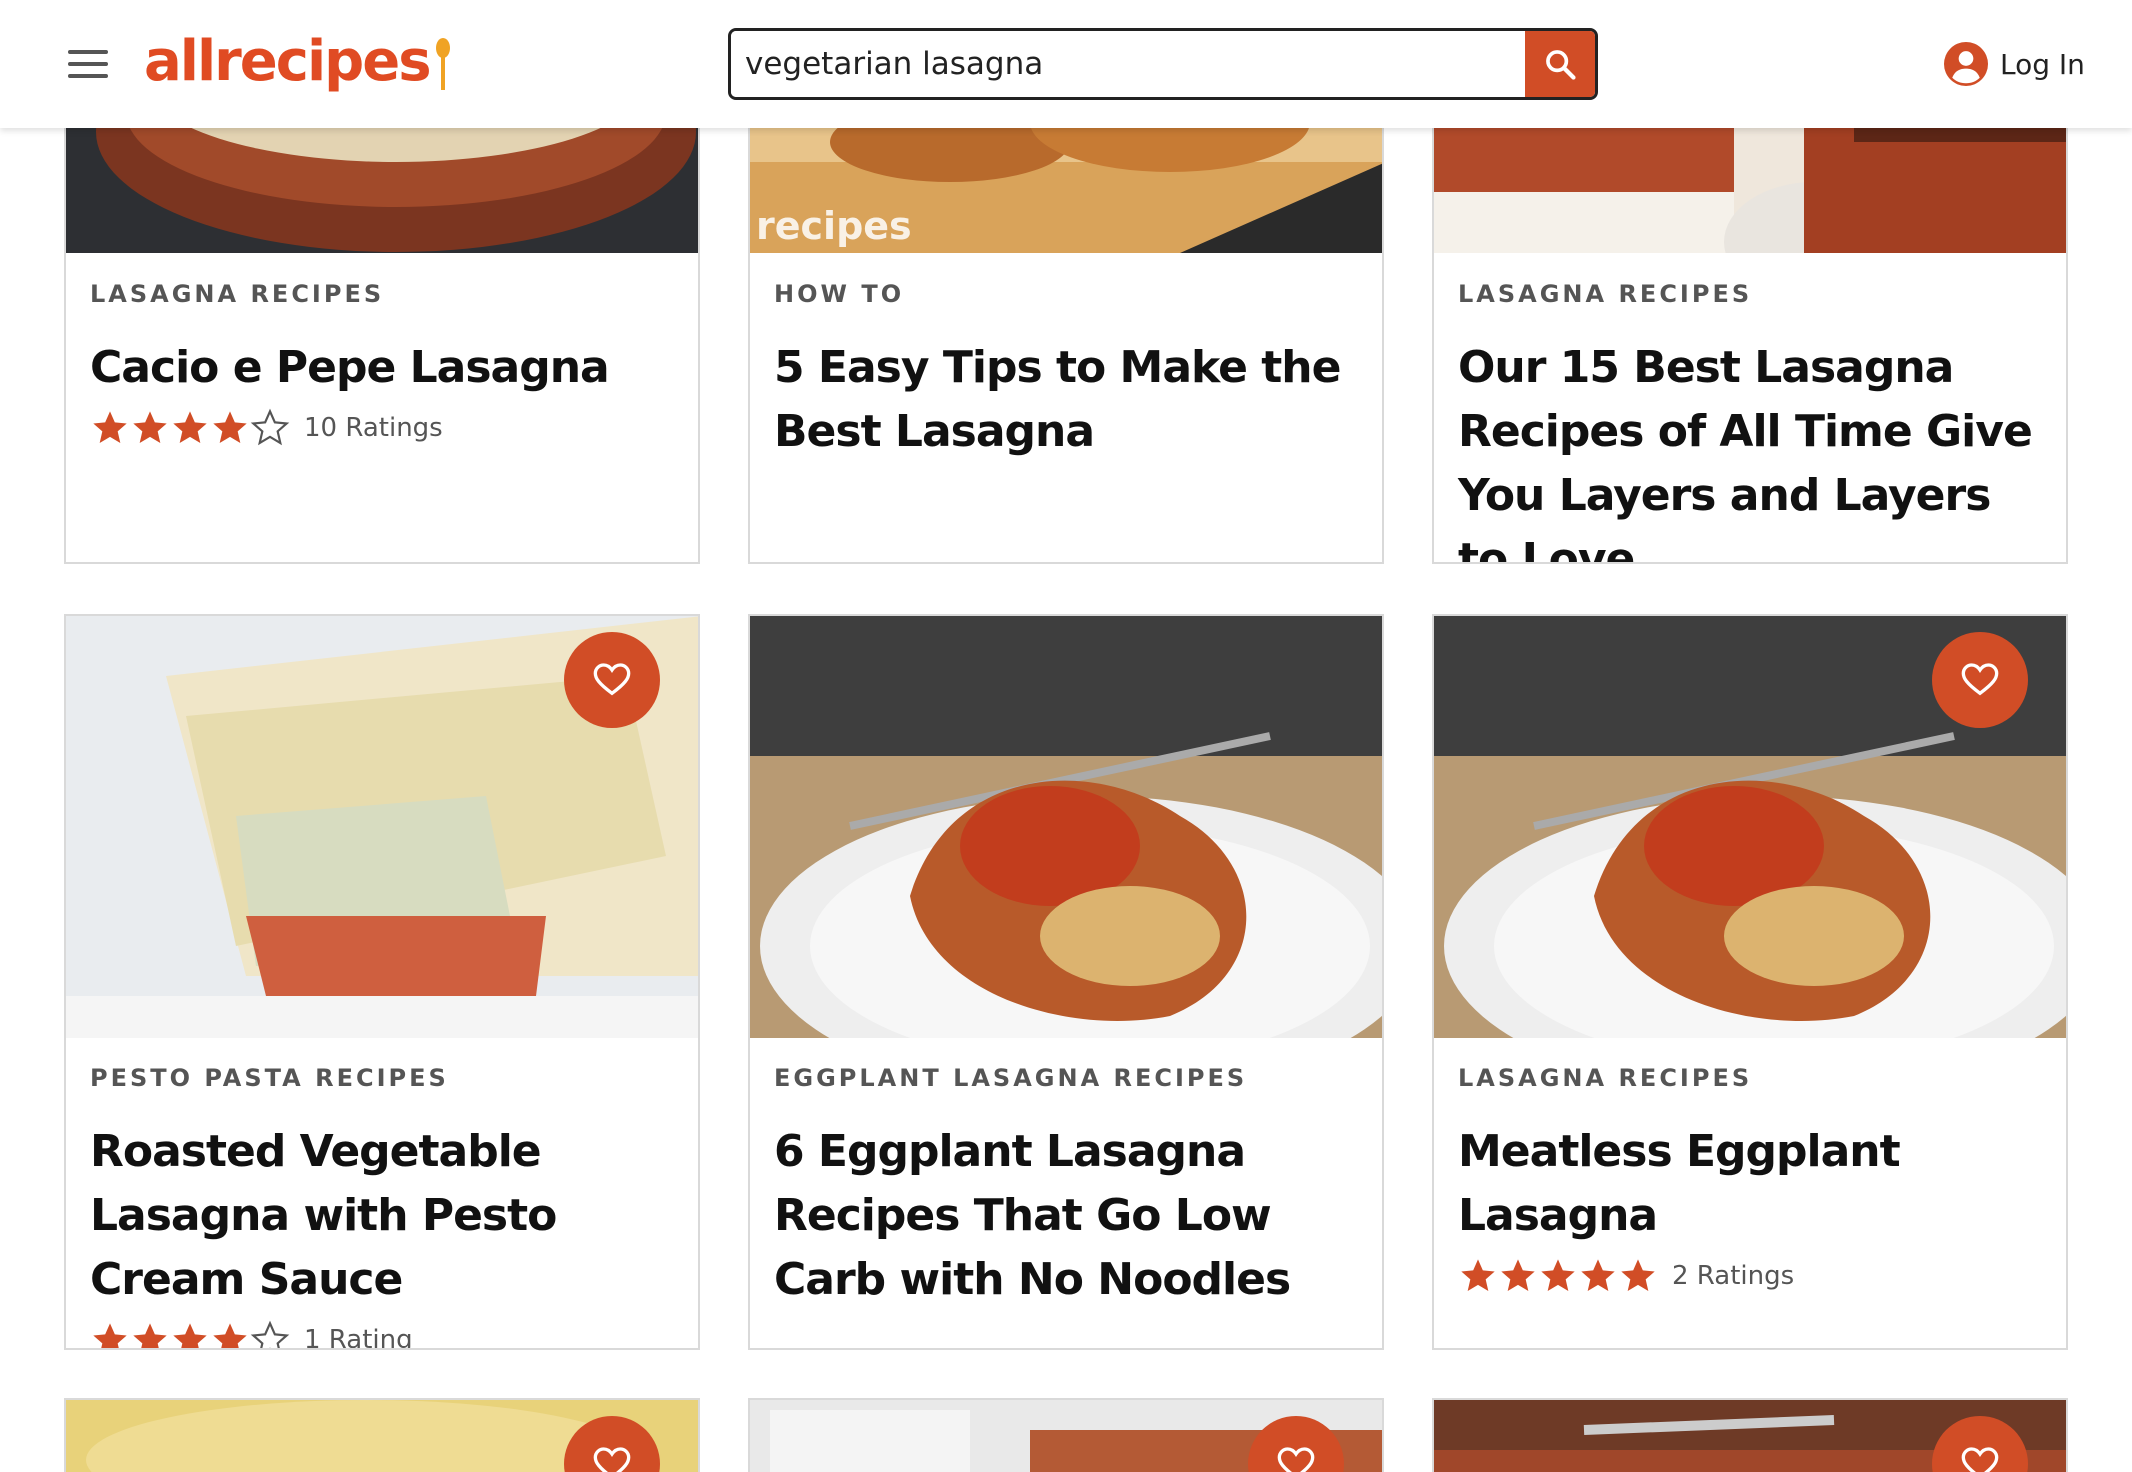 The height and width of the screenshot is (1472, 2132). What do you see at coordinates (1128, 64) in the screenshot?
I see `search-input` at bounding box center [1128, 64].